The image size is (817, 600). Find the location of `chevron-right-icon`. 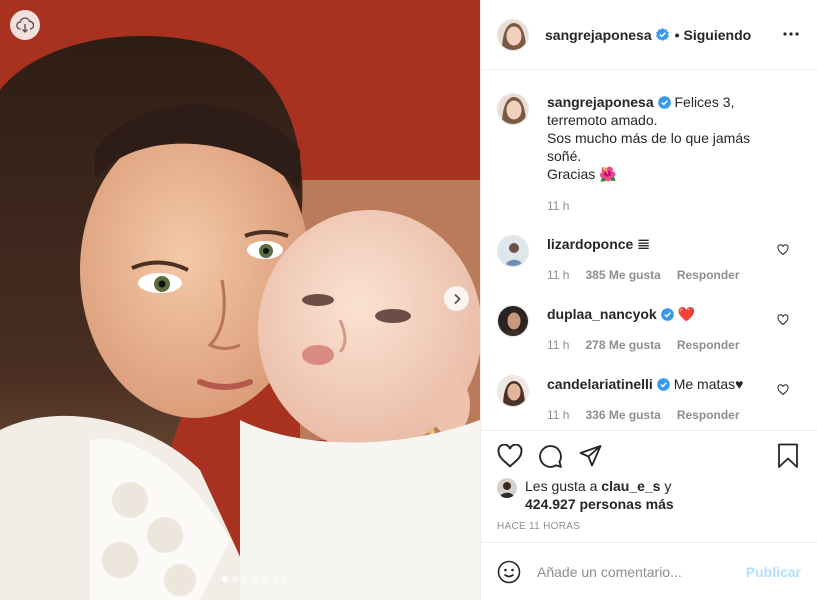

chevron-right-icon is located at coordinates (457, 298).